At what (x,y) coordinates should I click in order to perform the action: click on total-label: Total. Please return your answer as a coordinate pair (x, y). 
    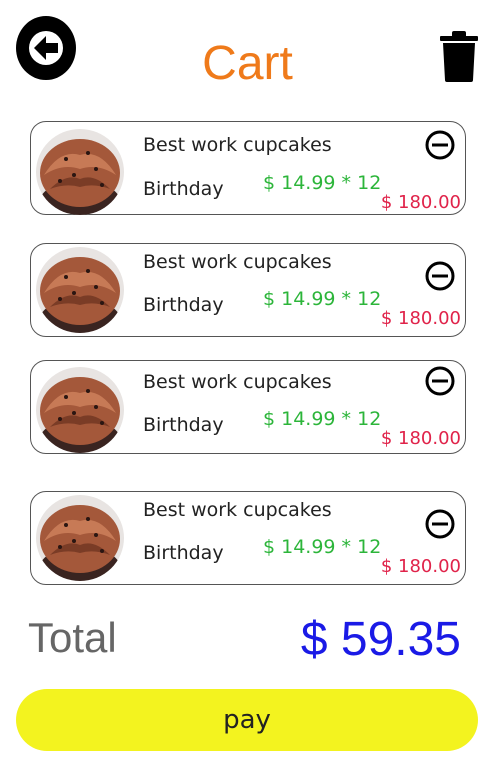
    Looking at the image, I should click on (72, 637).